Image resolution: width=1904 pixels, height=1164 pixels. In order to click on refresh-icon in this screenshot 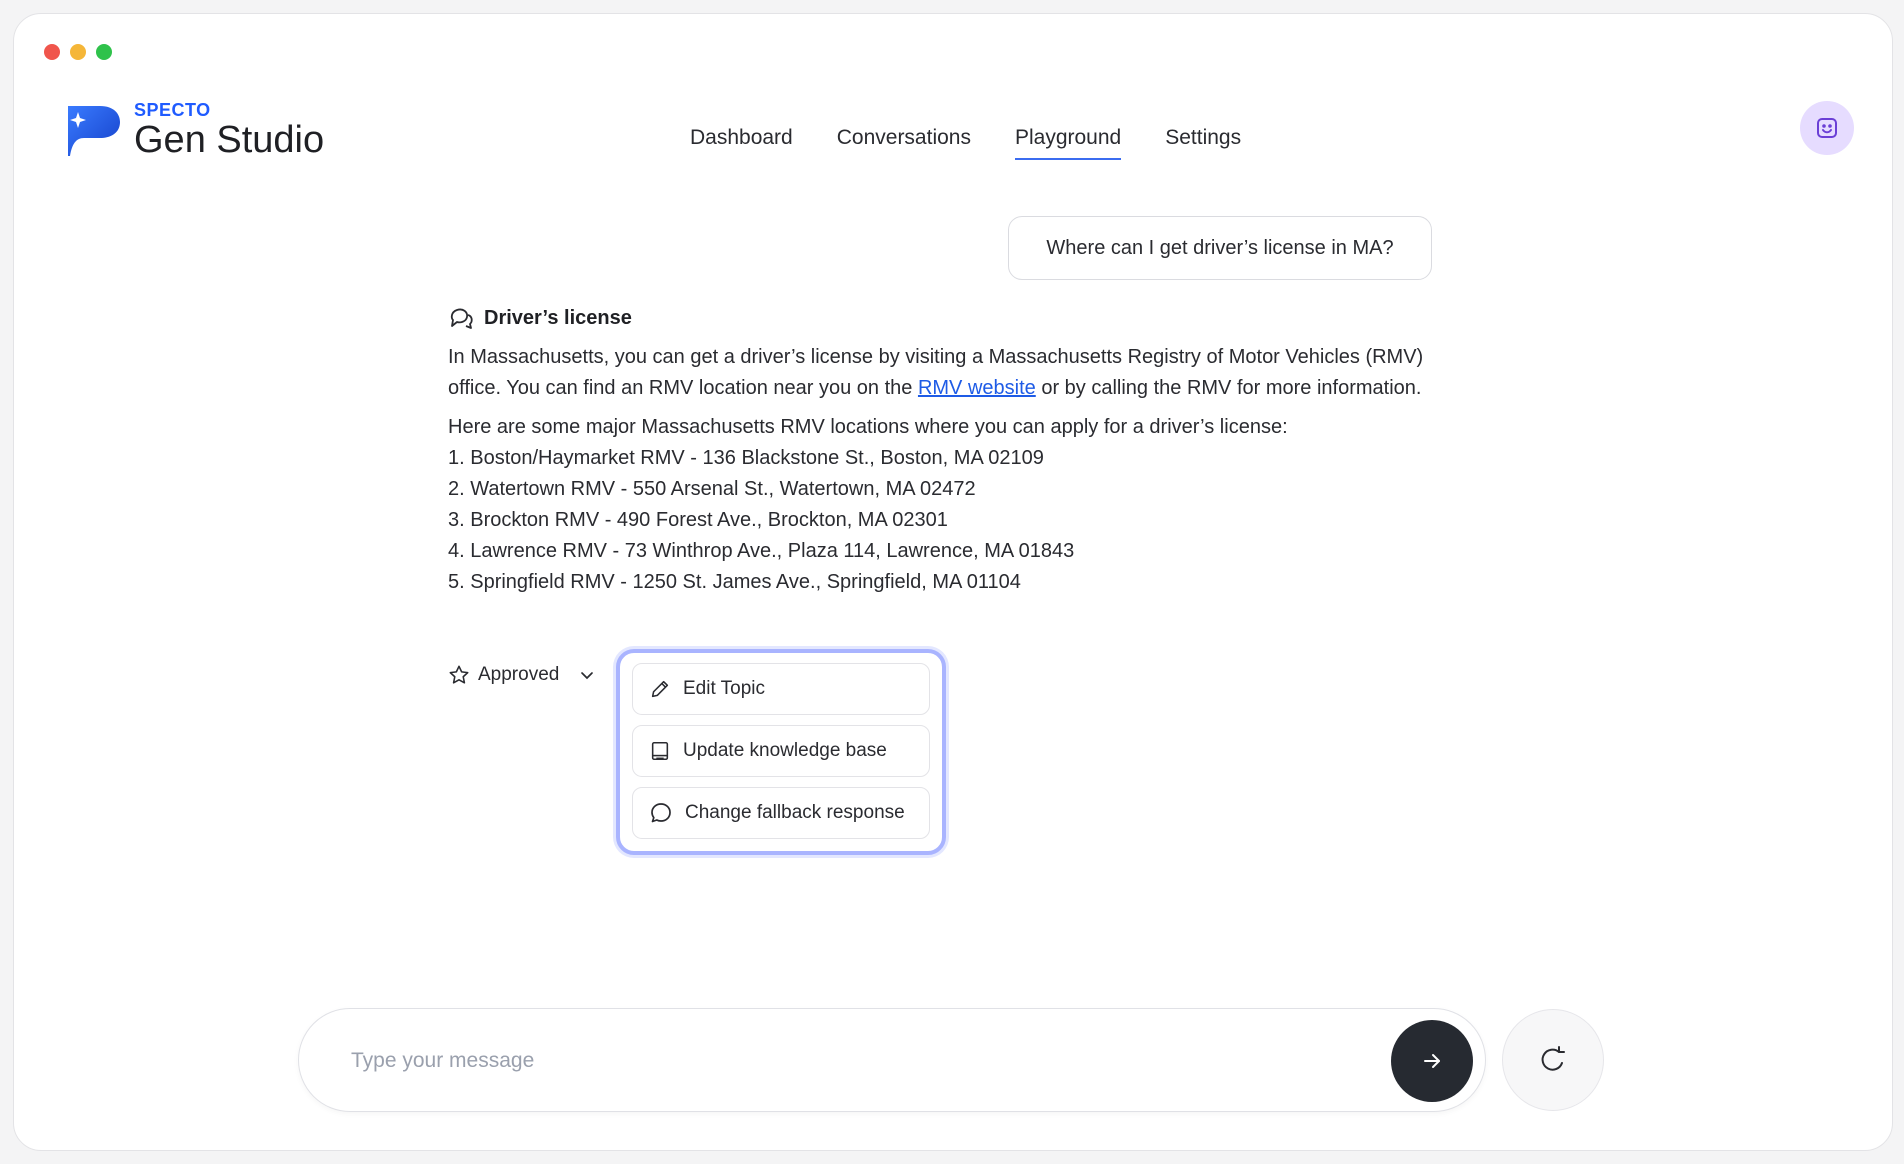, I will do `click(1553, 1058)`.